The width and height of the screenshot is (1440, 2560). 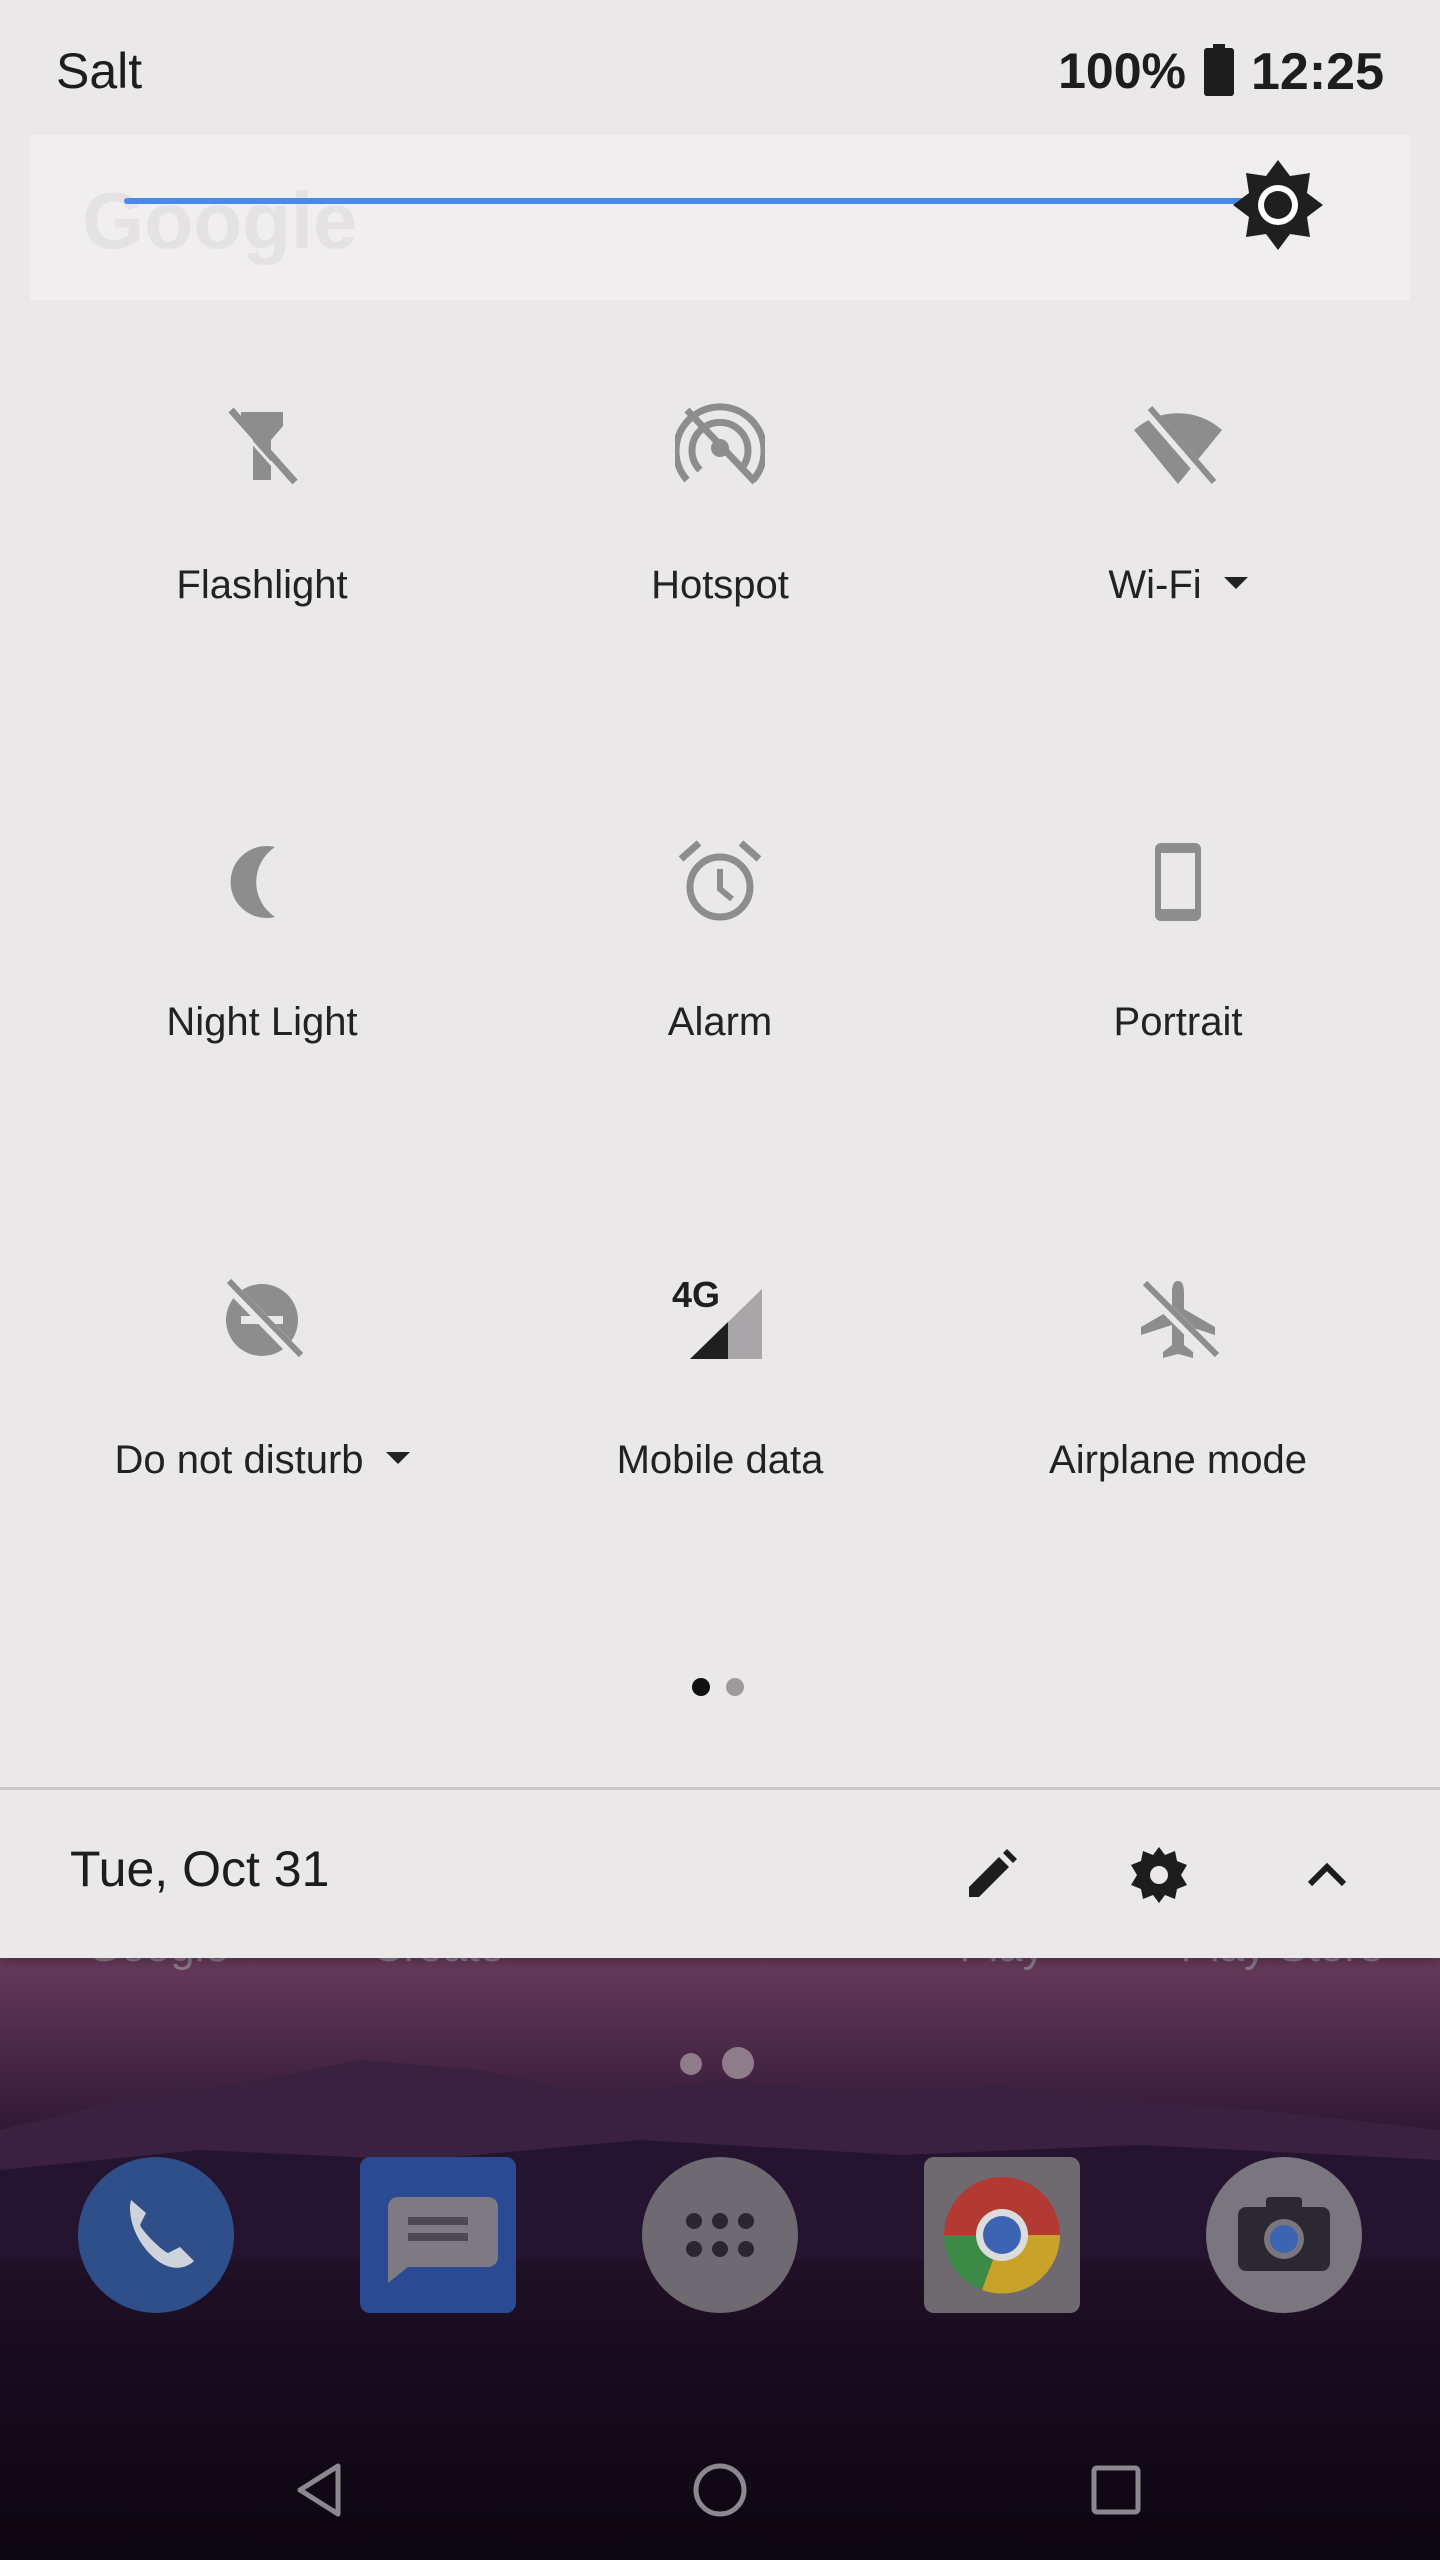 What do you see at coordinates (1178, 1460) in the screenshot?
I see `tile-label: Airplane mode` at bounding box center [1178, 1460].